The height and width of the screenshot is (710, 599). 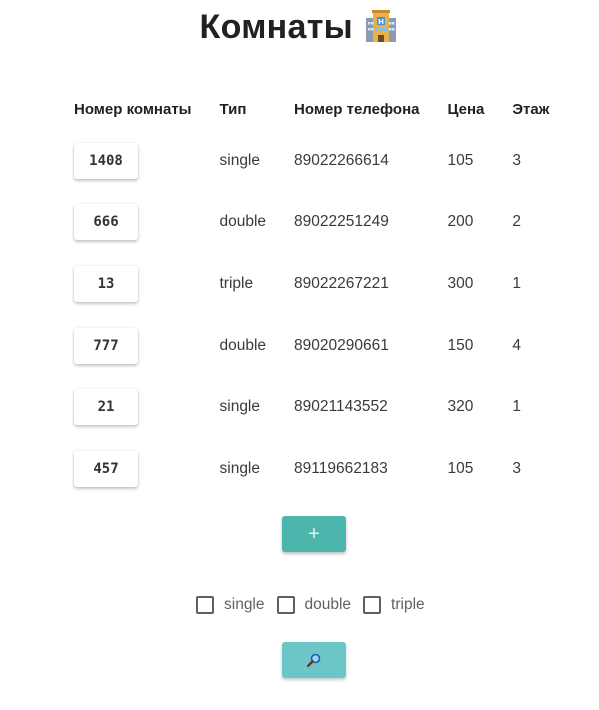 I want to click on checkbox-double, so click(x=285, y=605).